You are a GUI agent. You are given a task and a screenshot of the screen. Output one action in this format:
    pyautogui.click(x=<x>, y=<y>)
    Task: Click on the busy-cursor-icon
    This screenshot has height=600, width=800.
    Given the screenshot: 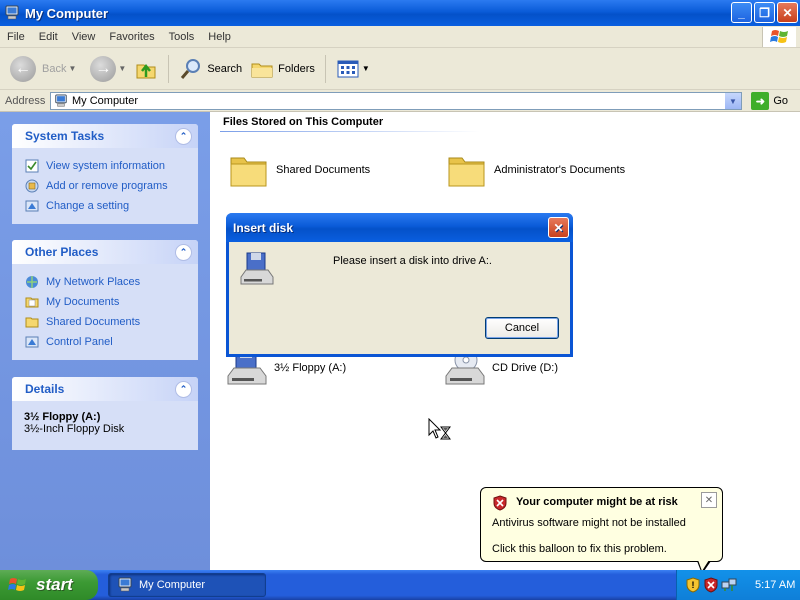 What is the action you would take?
    pyautogui.click(x=439, y=429)
    